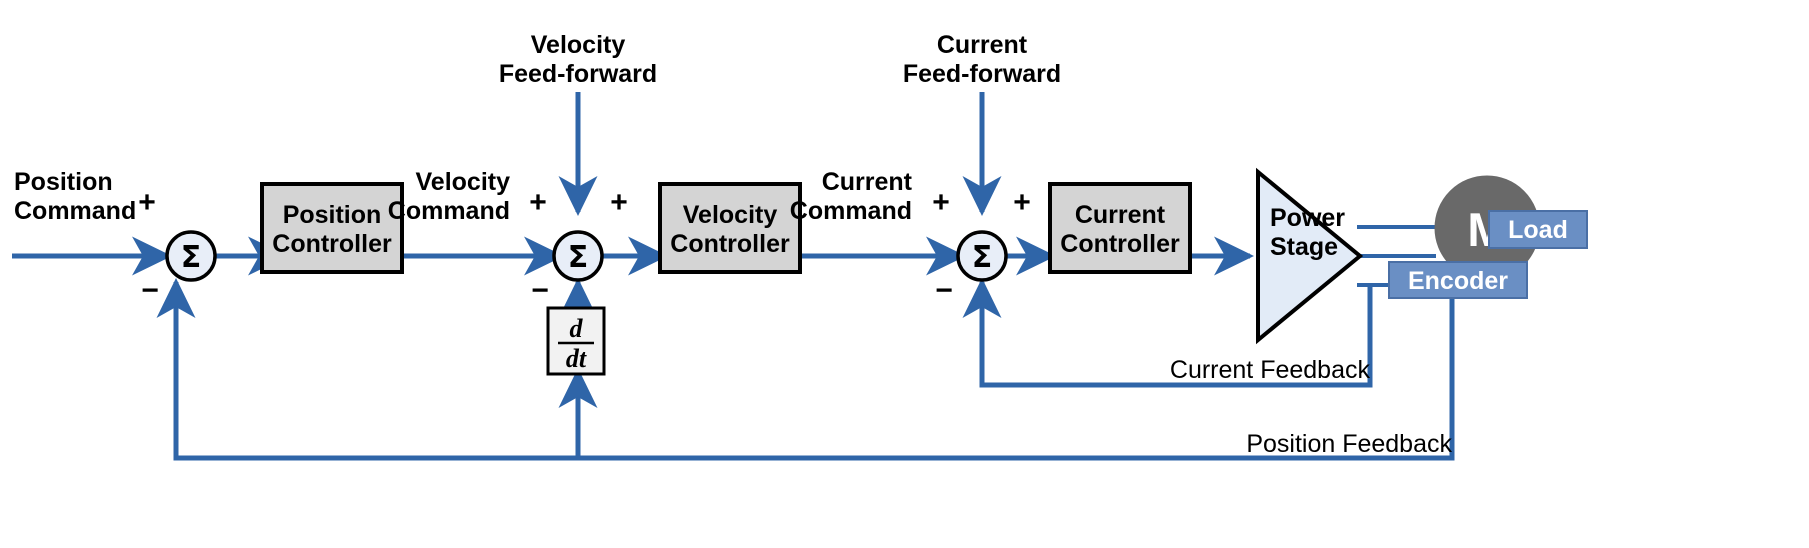 This screenshot has height=548, width=1809. I want to click on derivative-numerator: d, so click(577, 328).